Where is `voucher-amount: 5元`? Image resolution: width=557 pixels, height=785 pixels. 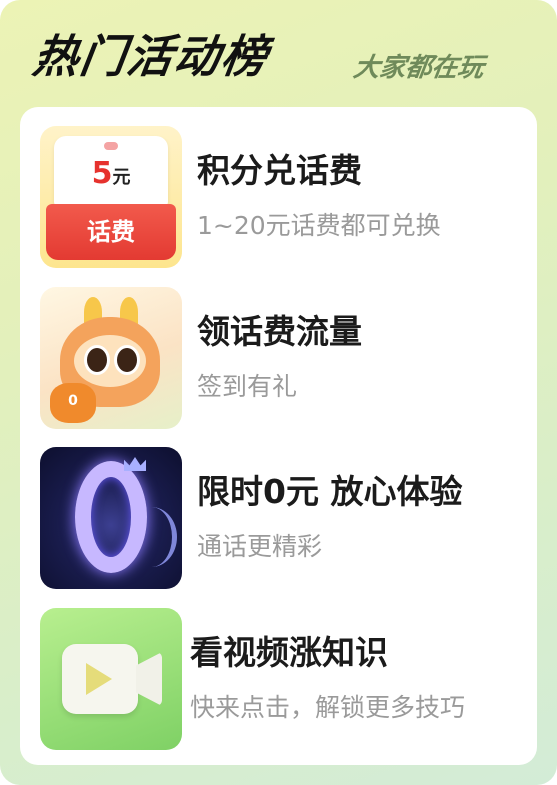 voucher-amount: 5元 is located at coordinates (111, 173).